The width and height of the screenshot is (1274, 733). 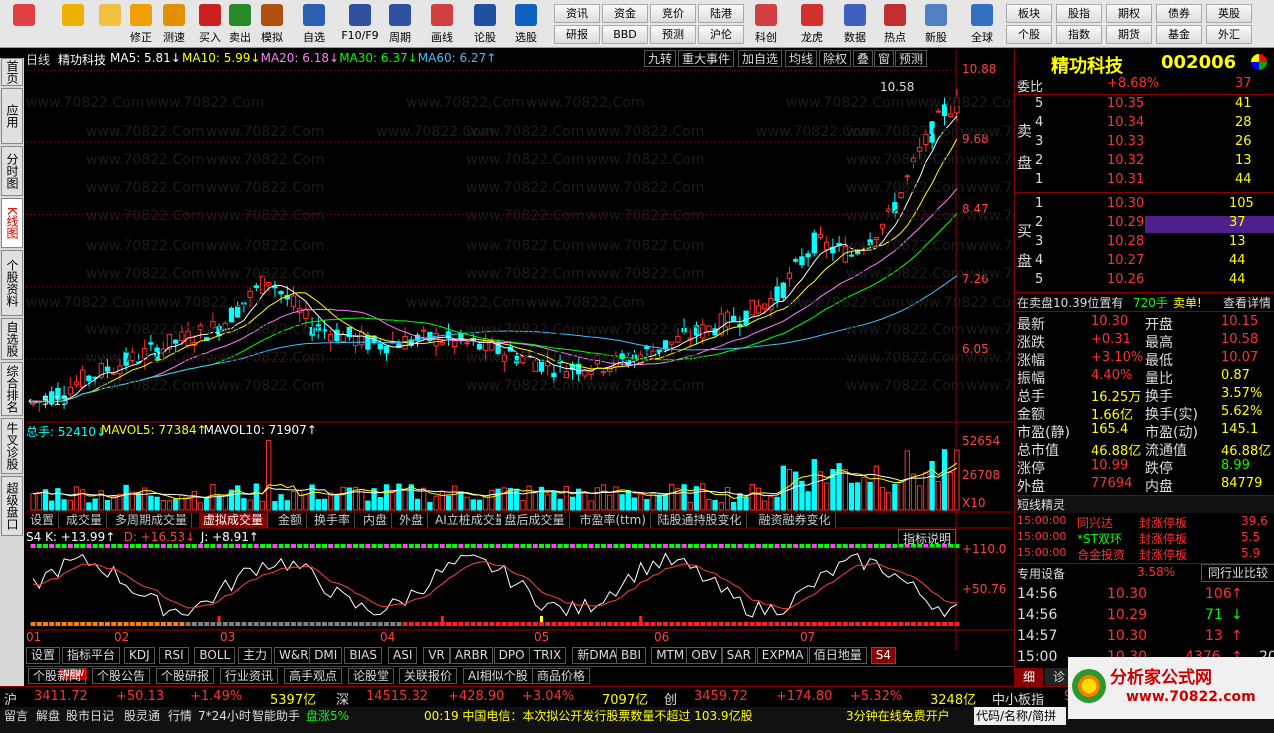 What do you see at coordinates (12, 339) in the screenshot?
I see `vtab-5: 自选股` at bounding box center [12, 339].